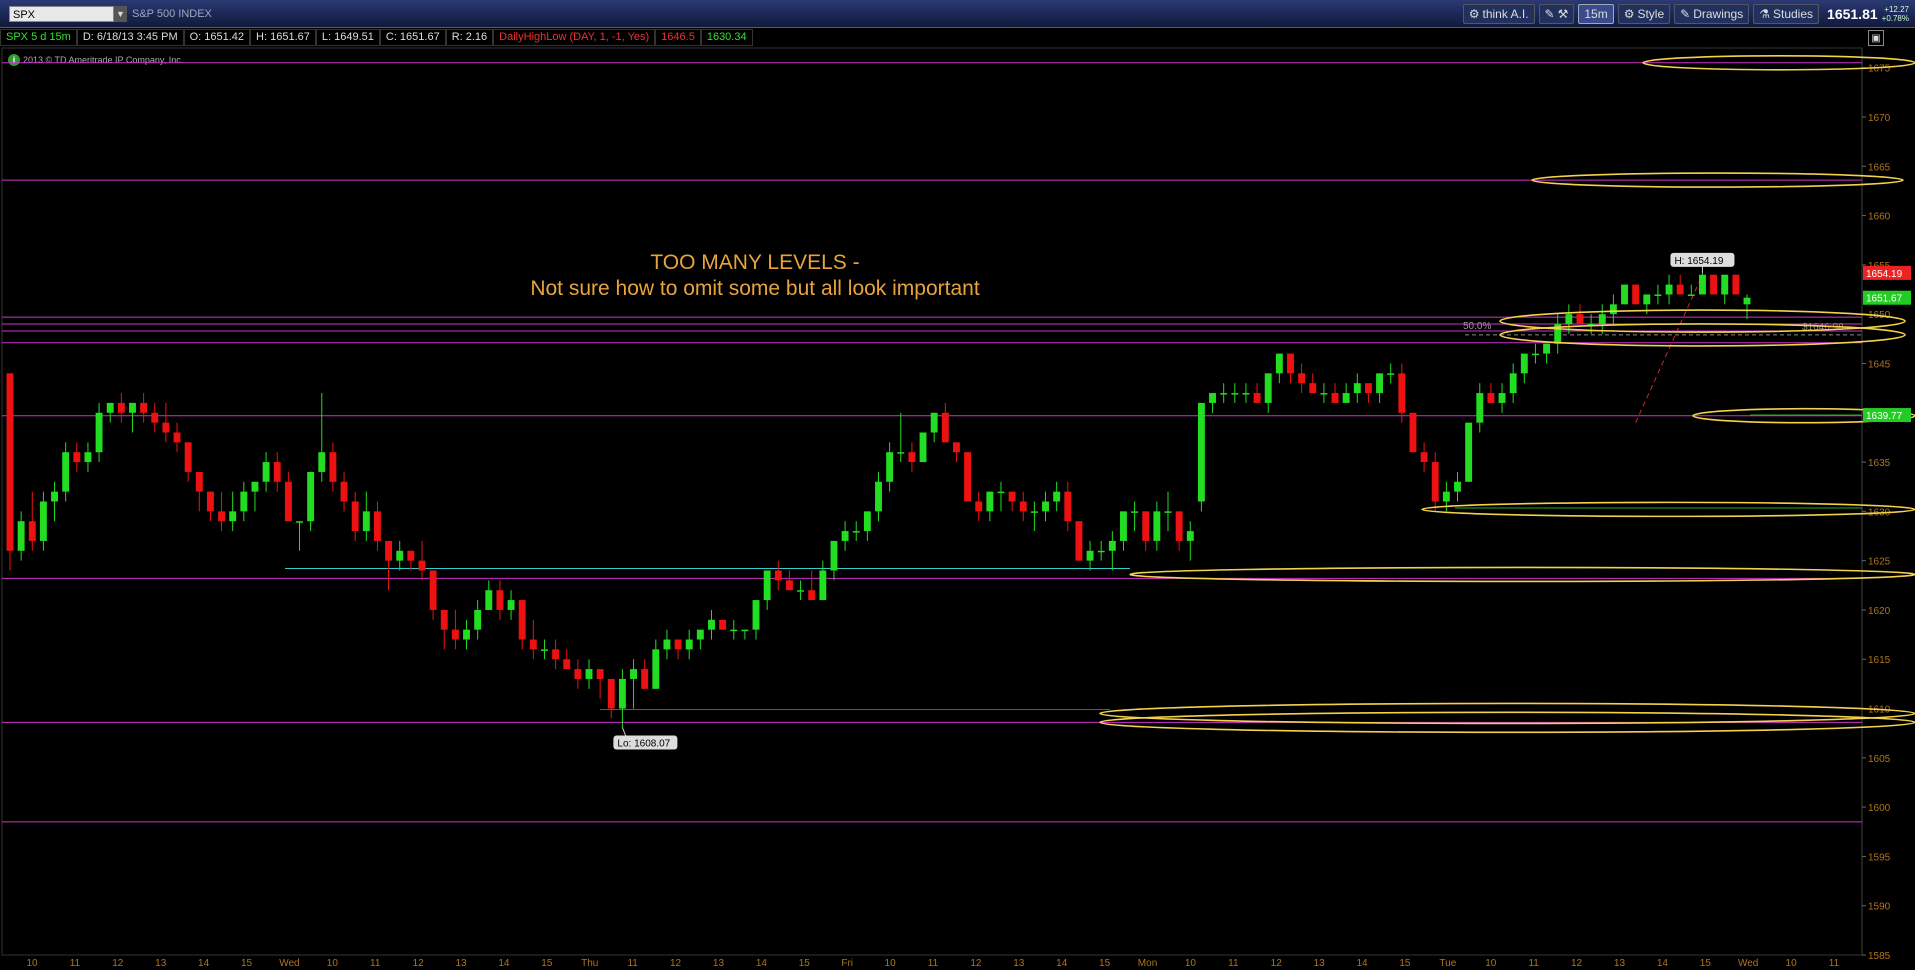  I want to click on highlight-ellipse, so click(1507, 713).